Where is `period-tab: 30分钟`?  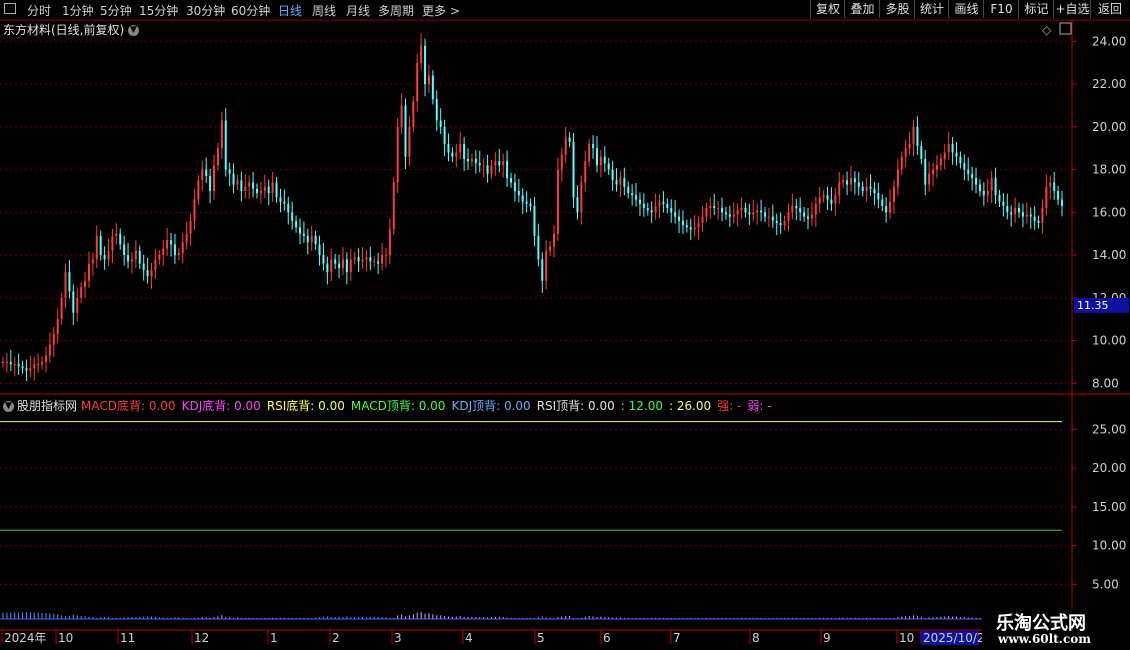 period-tab: 30分钟 is located at coordinates (205, 10).